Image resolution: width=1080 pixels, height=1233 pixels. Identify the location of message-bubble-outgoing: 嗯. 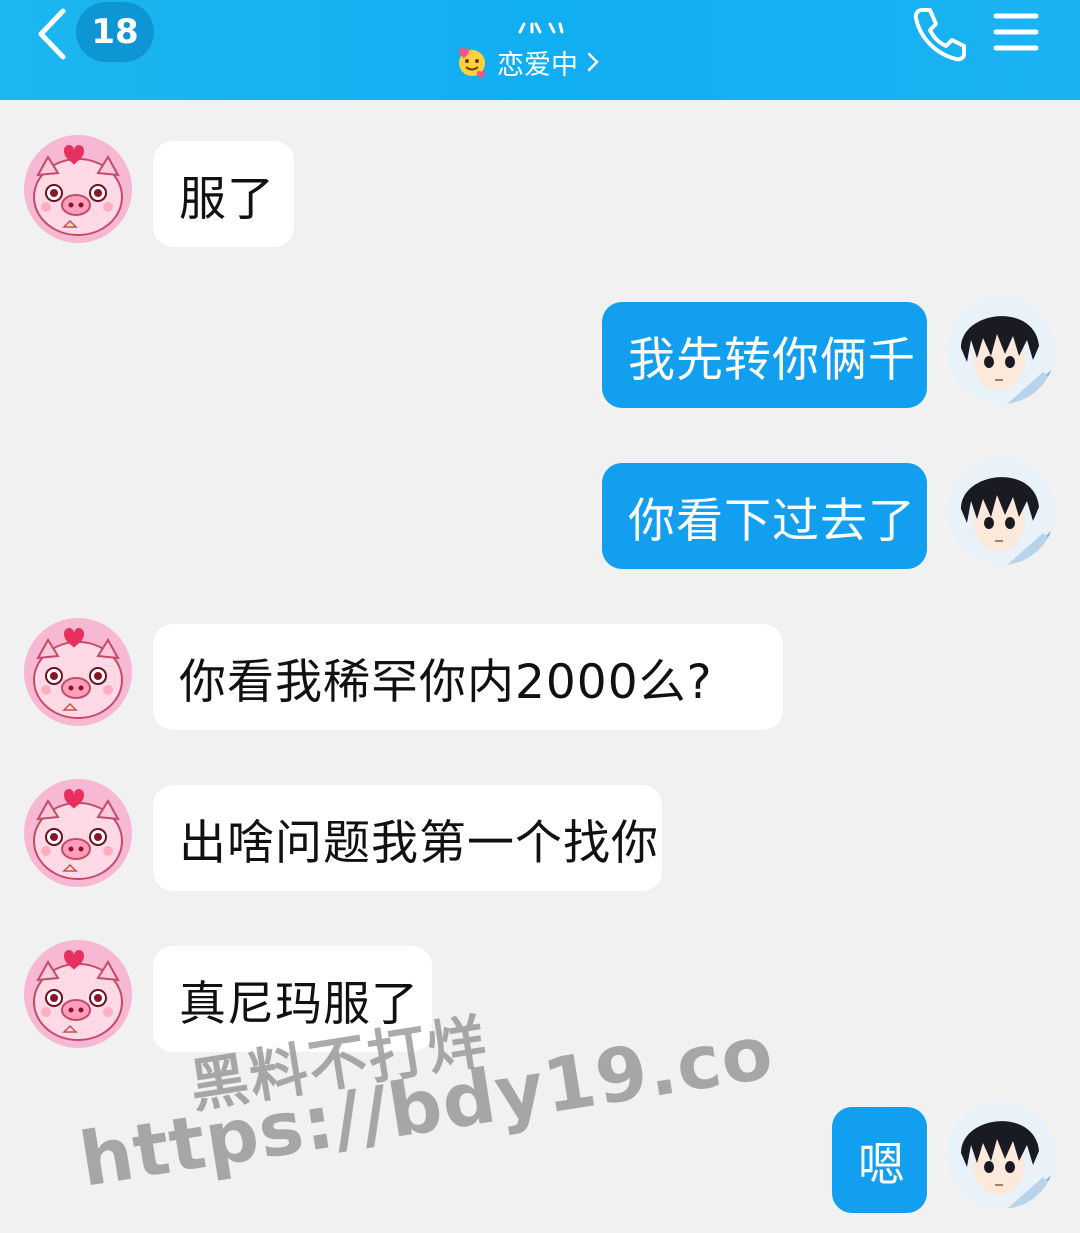
(879, 1160).